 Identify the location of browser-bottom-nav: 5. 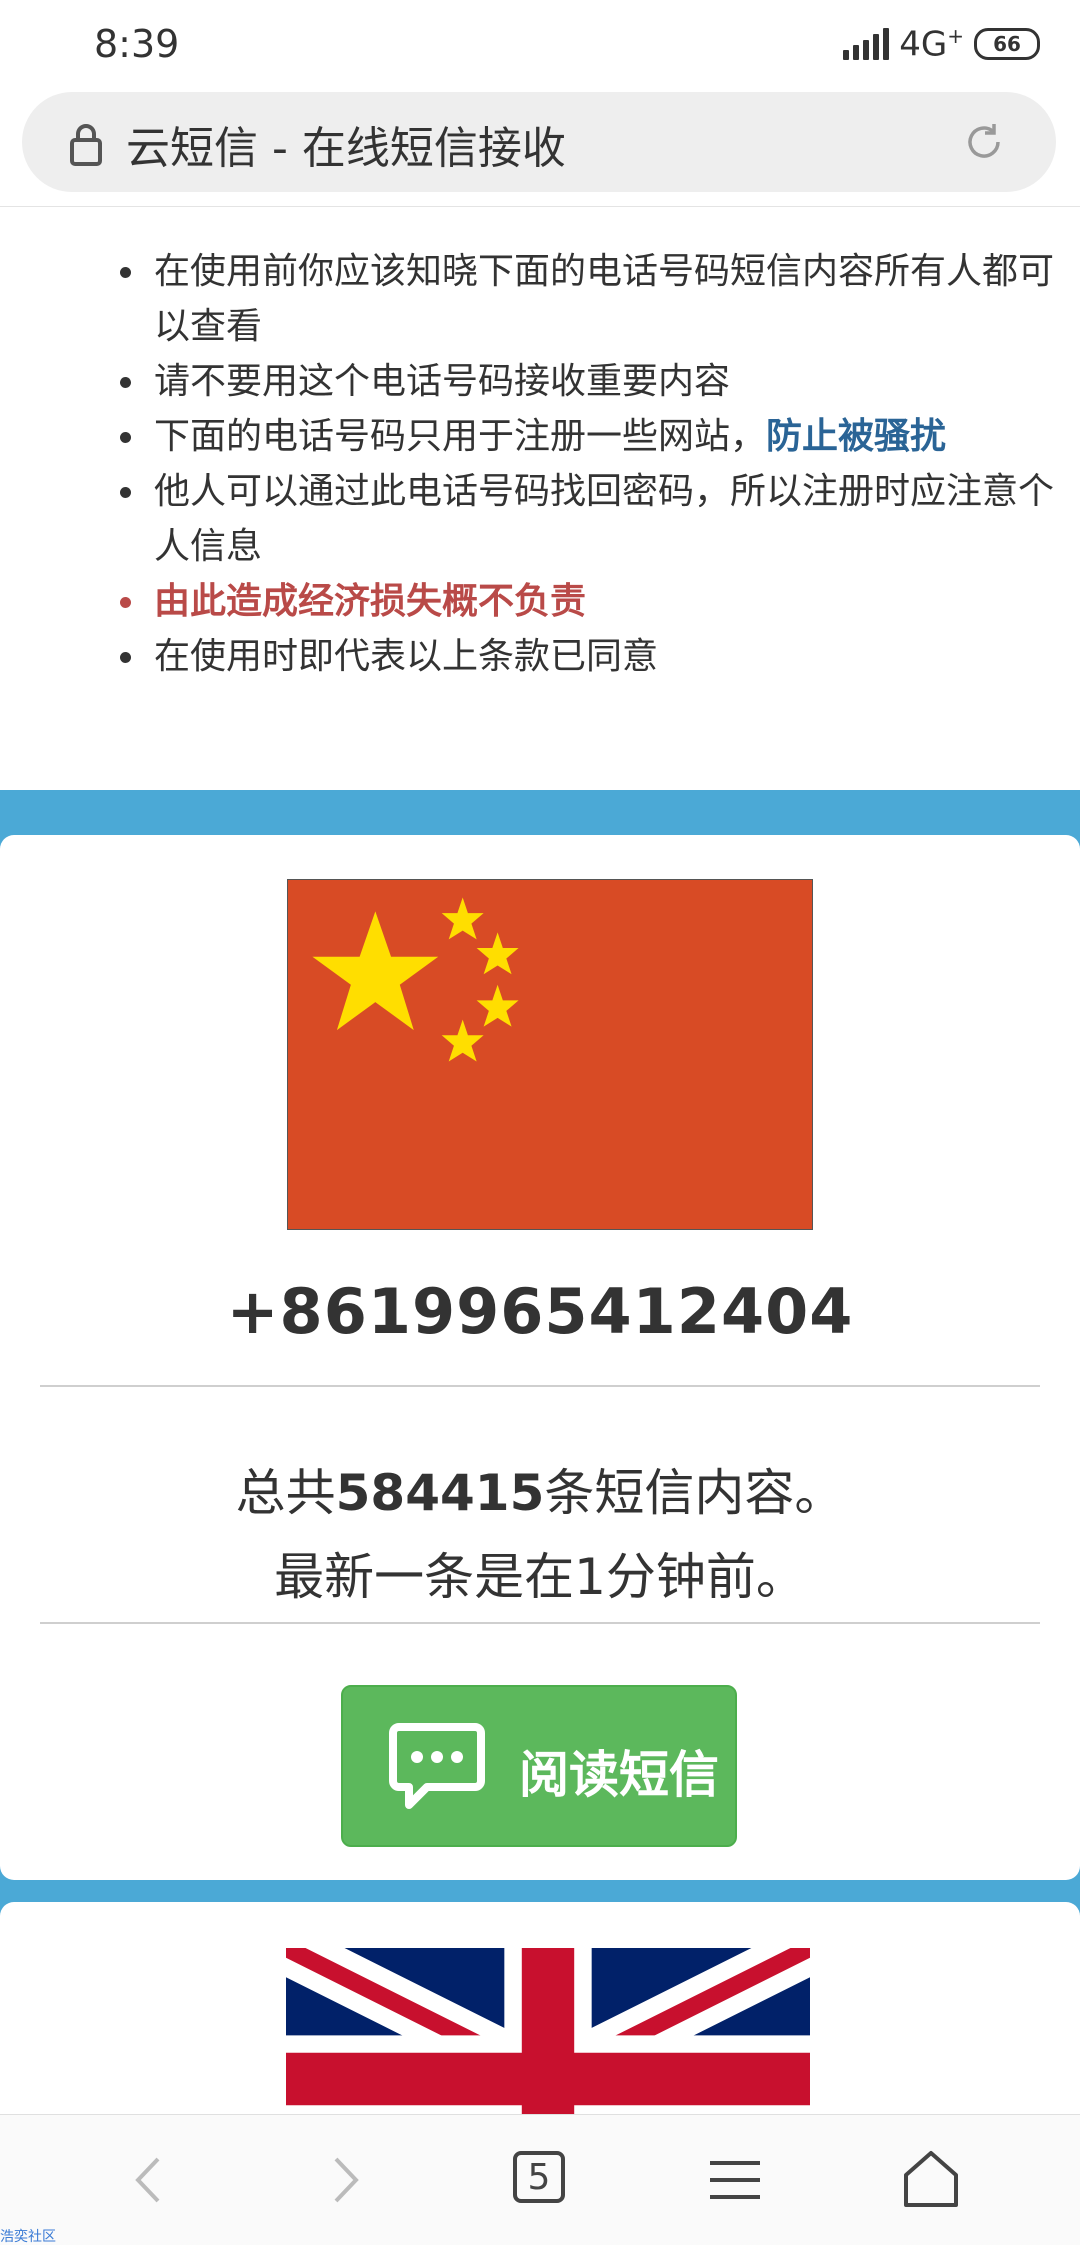
(540, 2179).